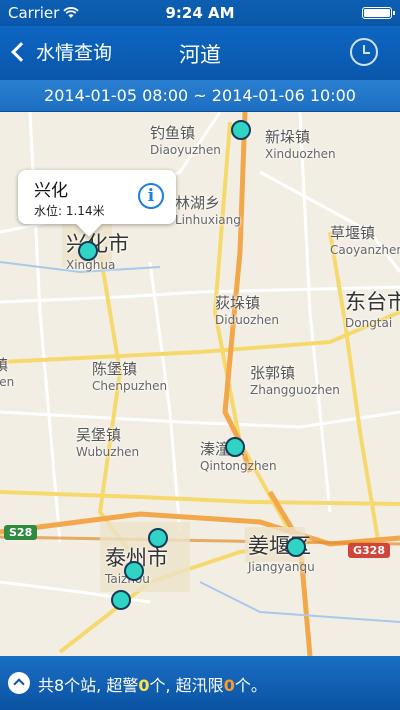 This screenshot has height=710, width=400. Describe the element at coordinates (300, 144) in the screenshot. I see `map-label: 新垛镇 Xinduozhen` at that location.